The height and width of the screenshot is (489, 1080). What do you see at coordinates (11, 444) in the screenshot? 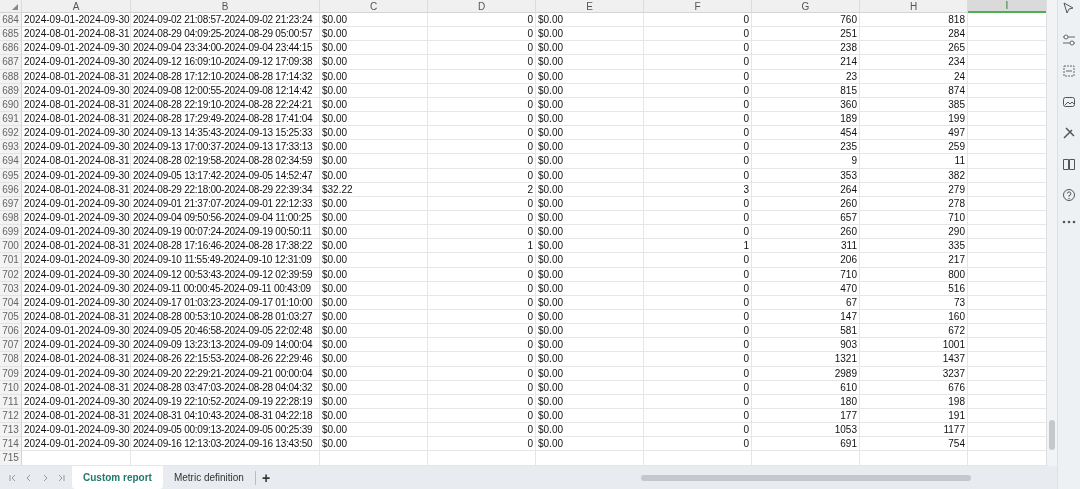
I see `row-header: 714` at bounding box center [11, 444].